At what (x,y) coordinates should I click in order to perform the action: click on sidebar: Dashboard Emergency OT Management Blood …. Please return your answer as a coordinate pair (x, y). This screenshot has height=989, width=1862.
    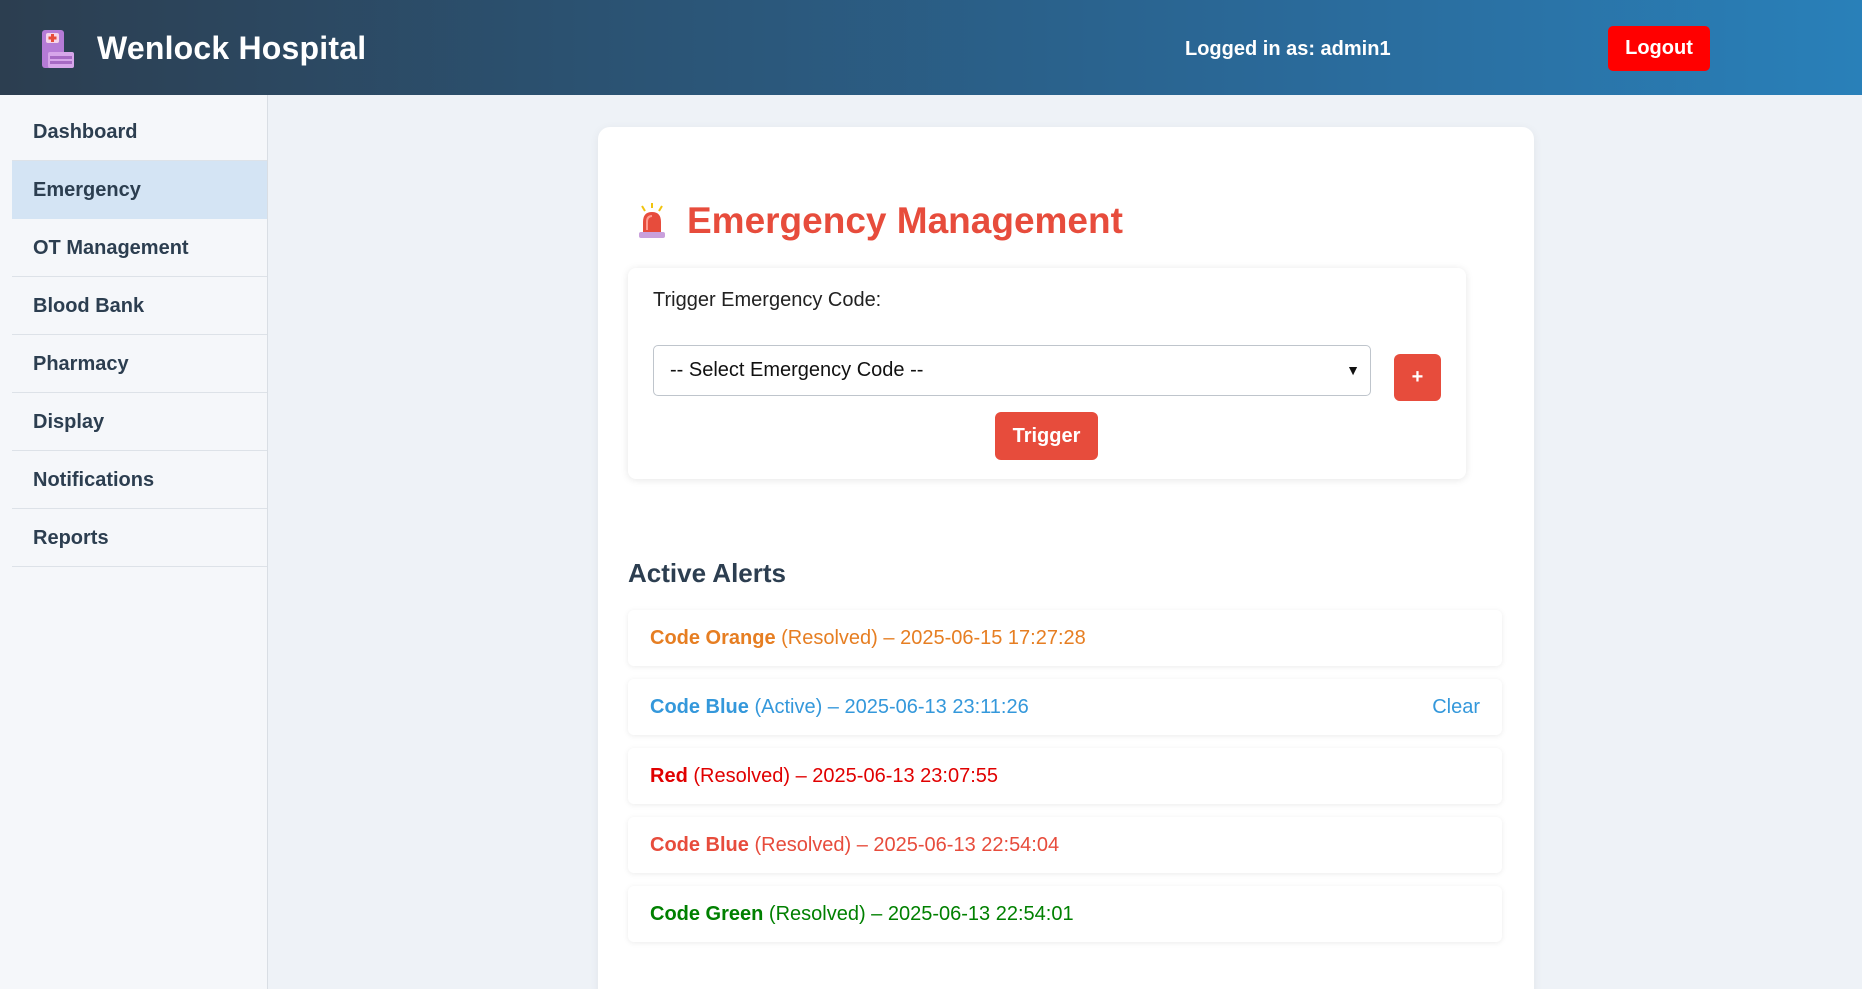
    Looking at the image, I should click on (134, 542).